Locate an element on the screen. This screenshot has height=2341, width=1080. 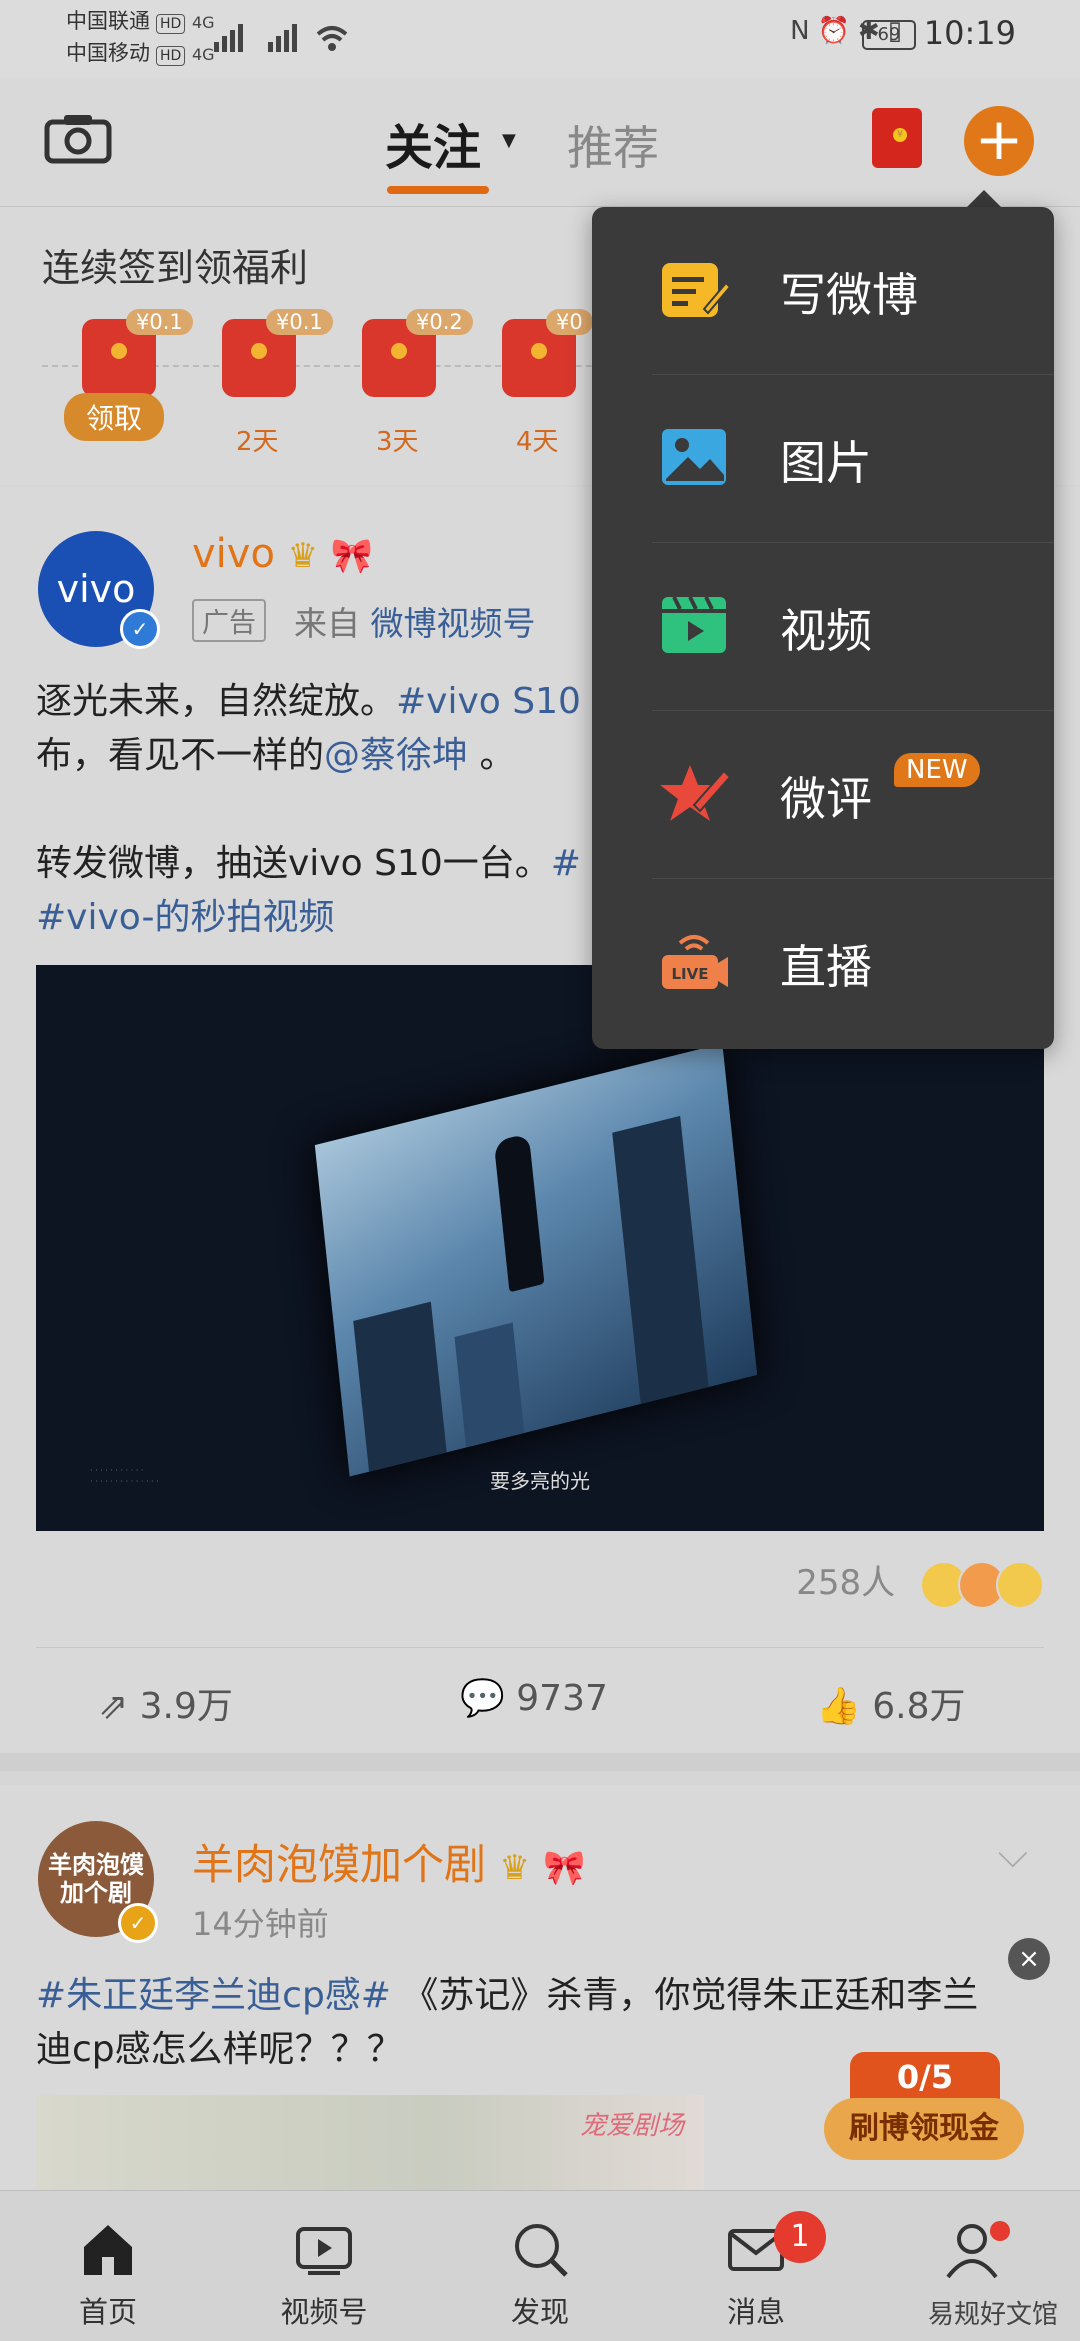
menu-item-image: 图片 is located at coordinates (823, 459).